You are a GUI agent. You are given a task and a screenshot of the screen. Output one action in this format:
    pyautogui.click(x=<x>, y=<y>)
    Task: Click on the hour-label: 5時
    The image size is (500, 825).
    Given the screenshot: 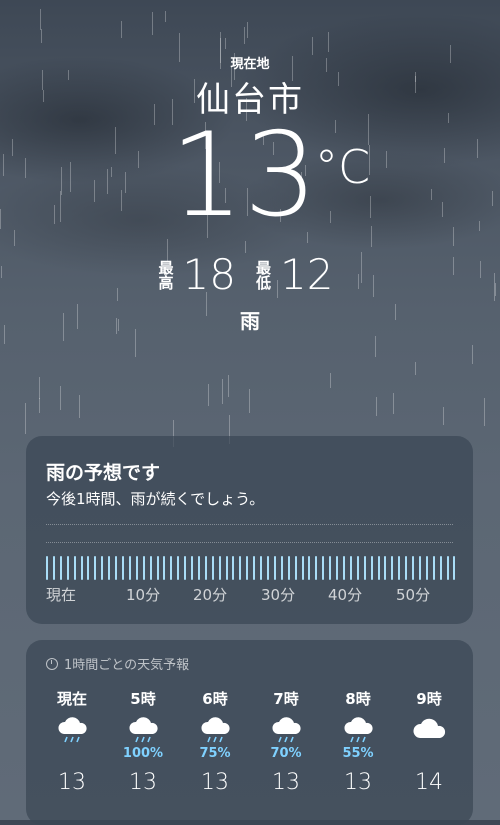 What is the action you would take?
    pyautogui.click(x=143, y=699)
    